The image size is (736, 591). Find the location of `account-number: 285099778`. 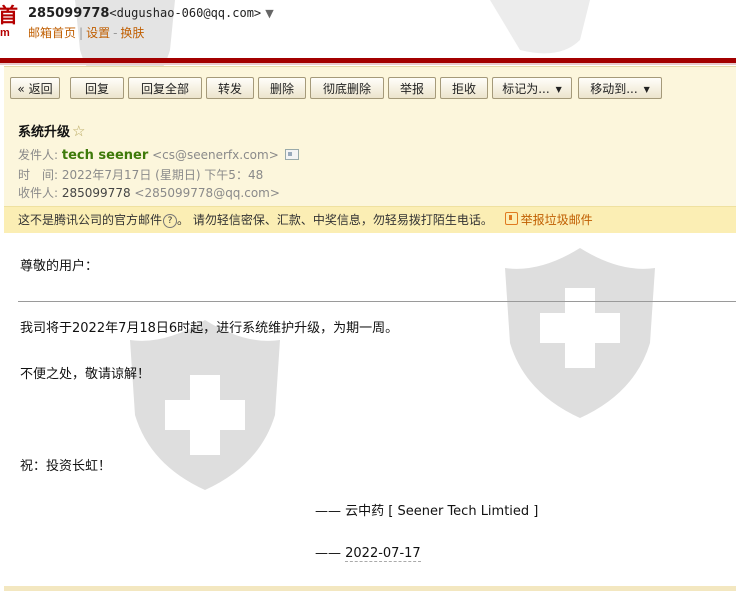

account-number: 285099778 is located at coordinates (69, 13).